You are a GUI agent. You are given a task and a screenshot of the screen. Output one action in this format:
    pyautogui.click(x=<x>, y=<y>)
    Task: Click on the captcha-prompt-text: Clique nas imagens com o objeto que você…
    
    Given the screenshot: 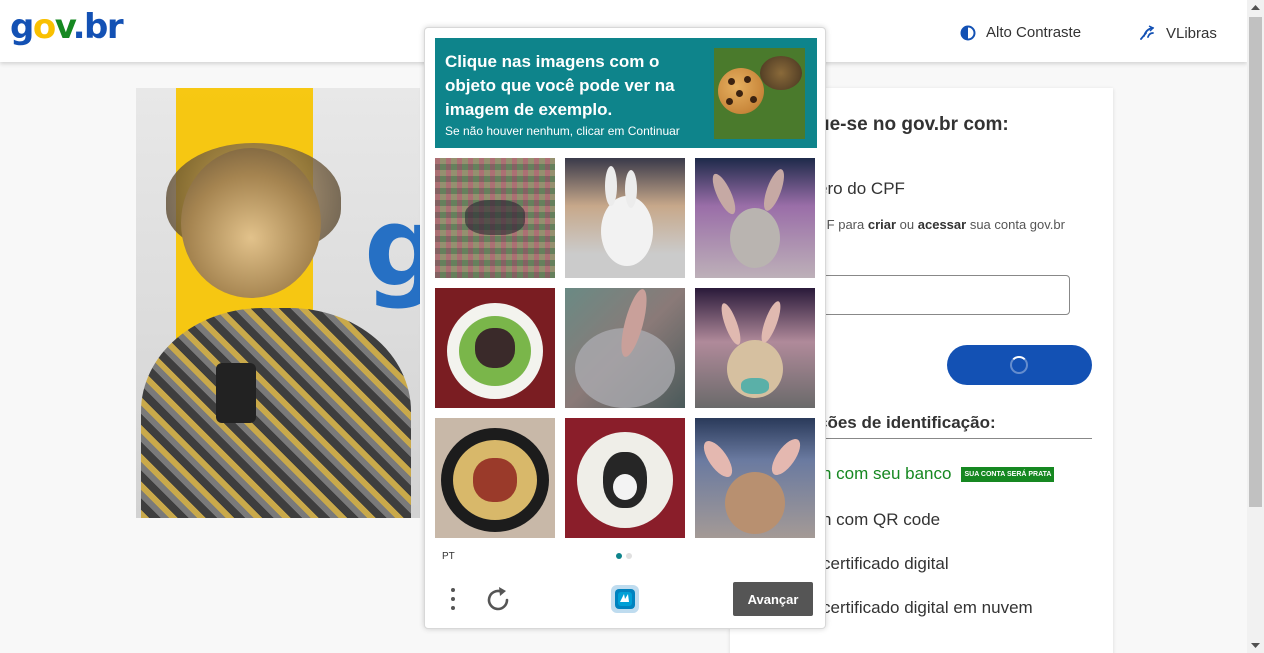 What is the action you would take?
    pyautogui.click(x=560, y=85)
    